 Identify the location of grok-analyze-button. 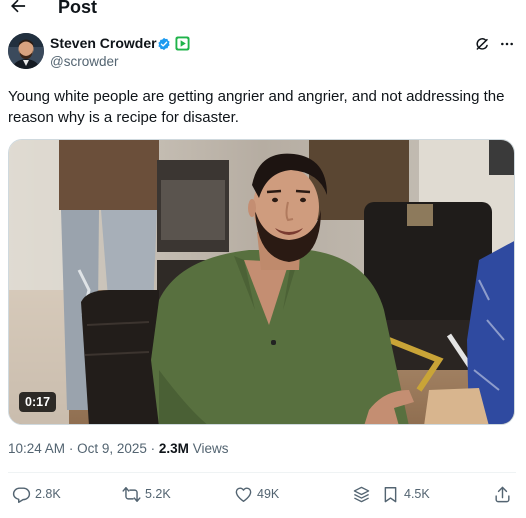
(361, 494).